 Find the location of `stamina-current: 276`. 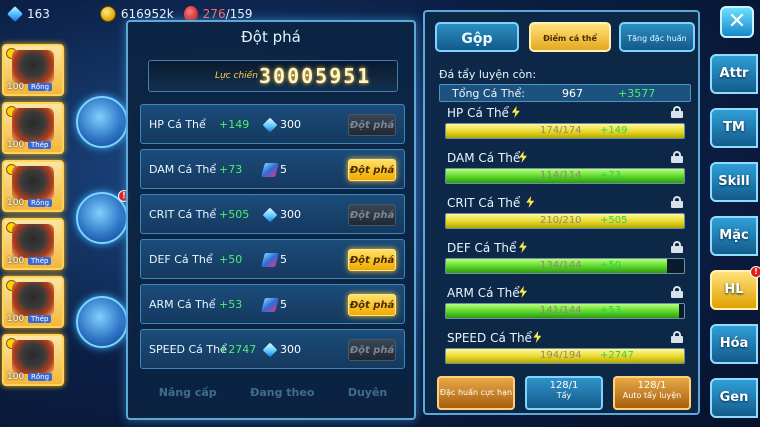

stamina-current: 276 is located at coordinates (214, 14).